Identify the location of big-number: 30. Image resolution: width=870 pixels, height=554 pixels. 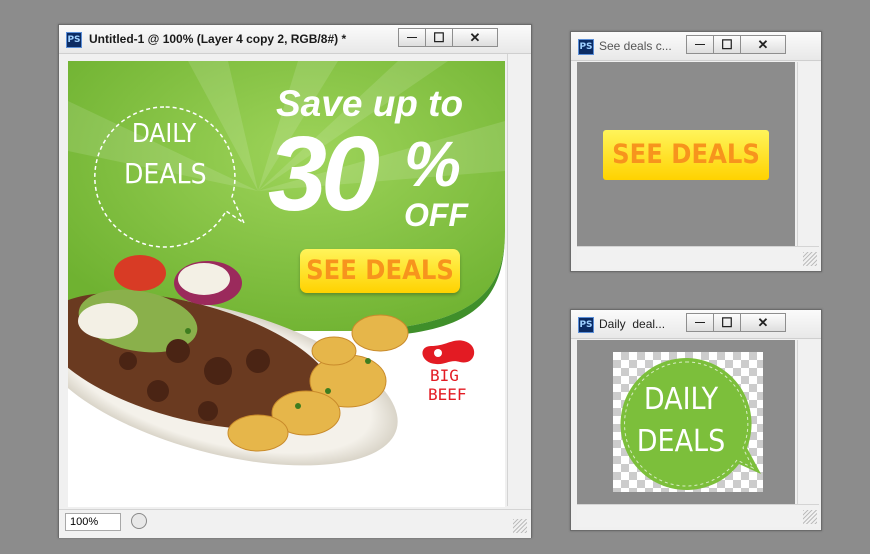
(324, 174).